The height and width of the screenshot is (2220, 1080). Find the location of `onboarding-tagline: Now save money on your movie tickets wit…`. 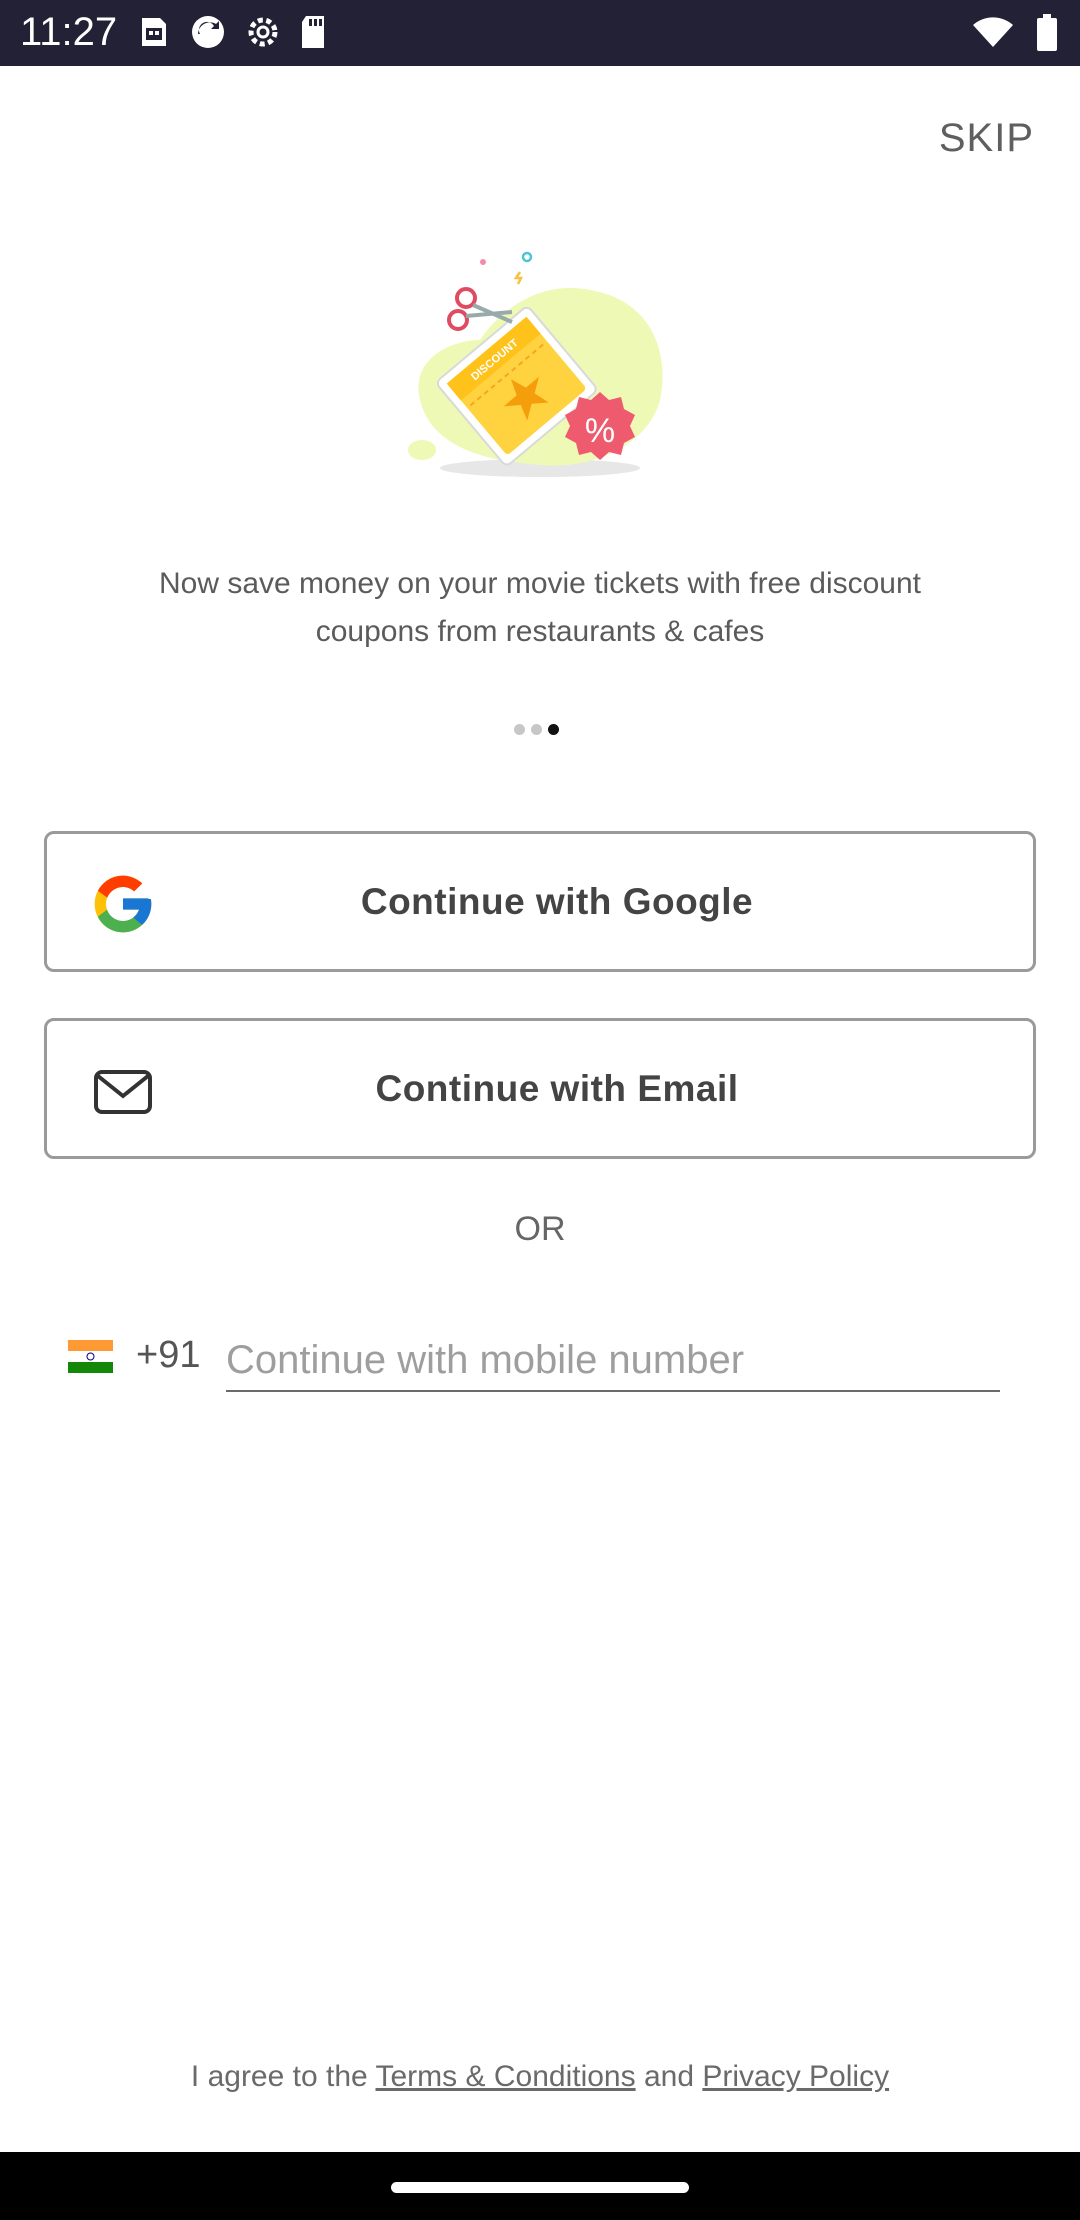

onboarding-tagline: Now save money on your movie tickets wit… is located at coordinates (540, 608).